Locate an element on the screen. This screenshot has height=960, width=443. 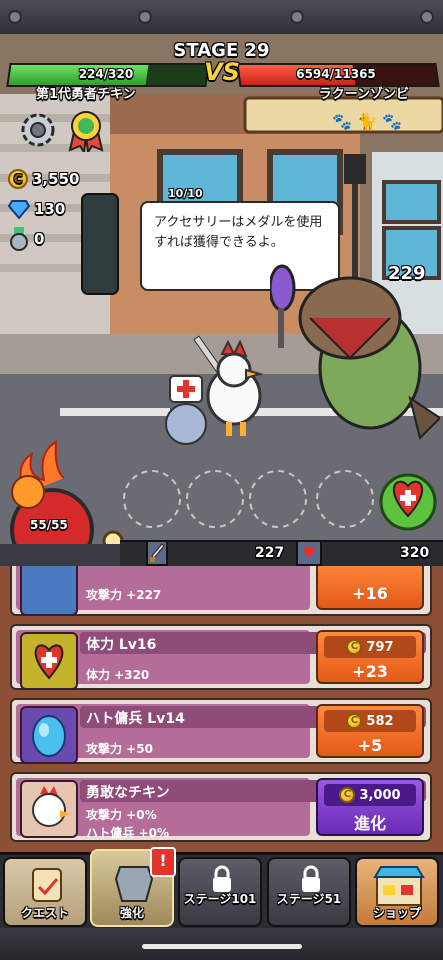
alert-badge: ! is located at coordinates (163, 862).